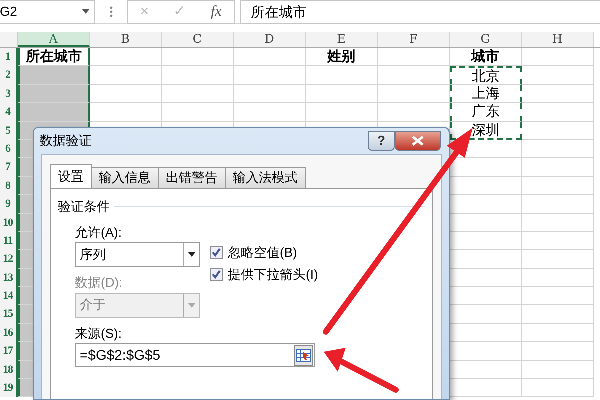 The image size is (600, 400). I want to click on checkbox-label: 忽略空值(B), so click(263, 253).